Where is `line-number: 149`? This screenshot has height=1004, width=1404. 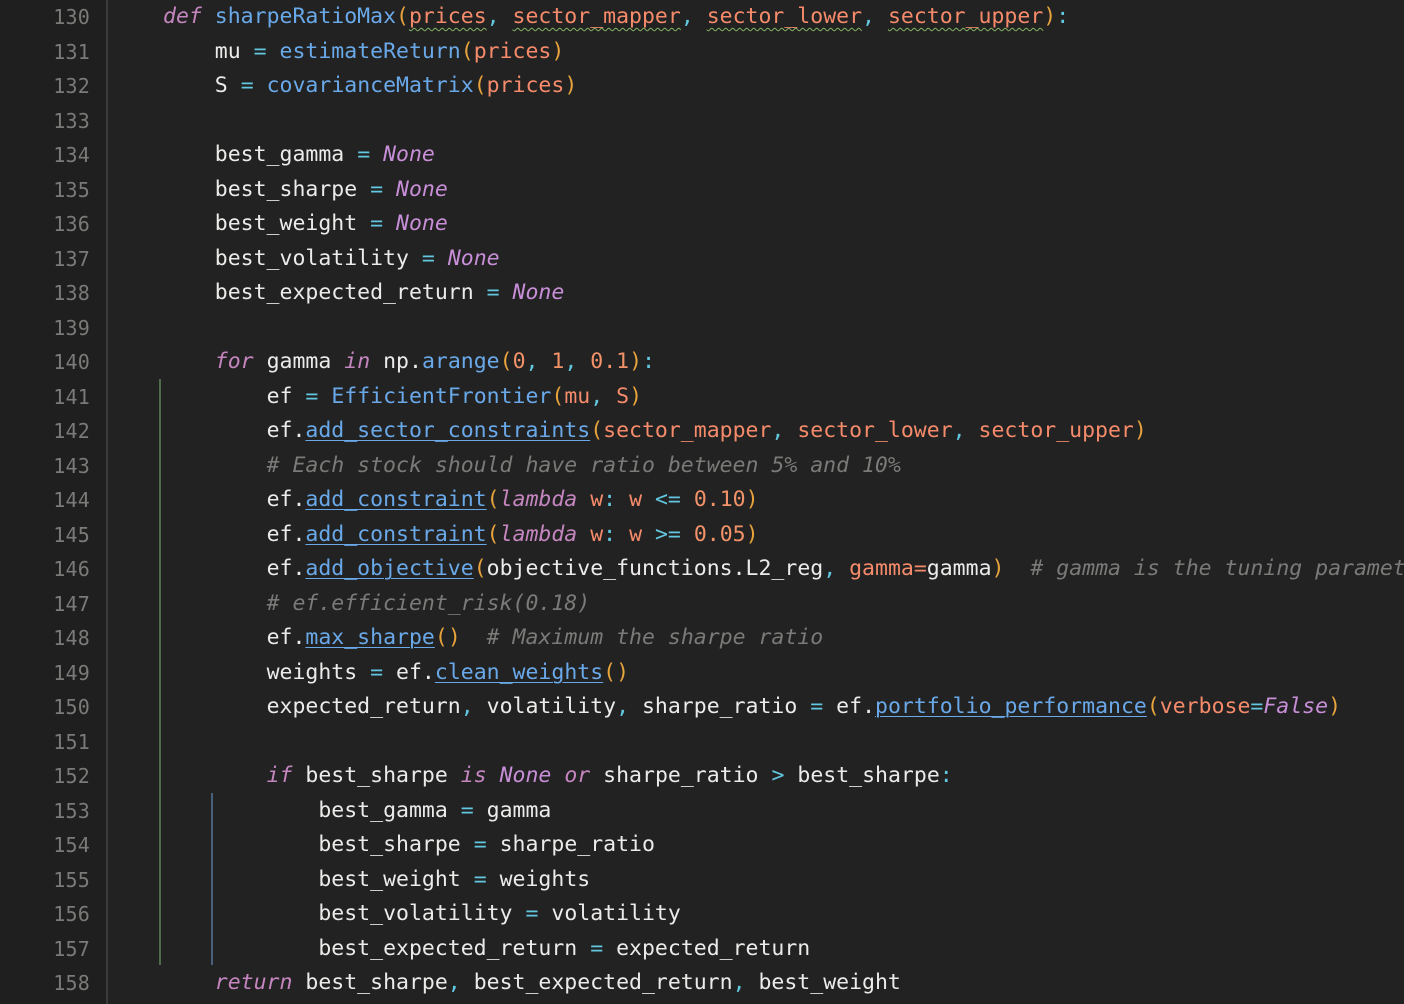 line-number: 149 is located at coordinates (54, 673).